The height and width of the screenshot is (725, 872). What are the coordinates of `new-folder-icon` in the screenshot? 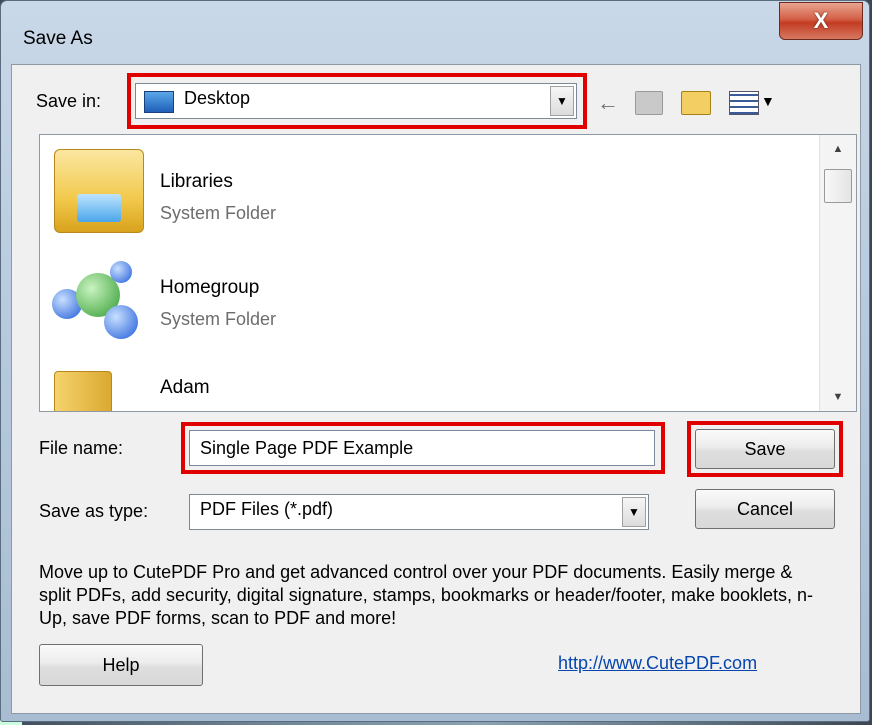 It's located at (696, 103).